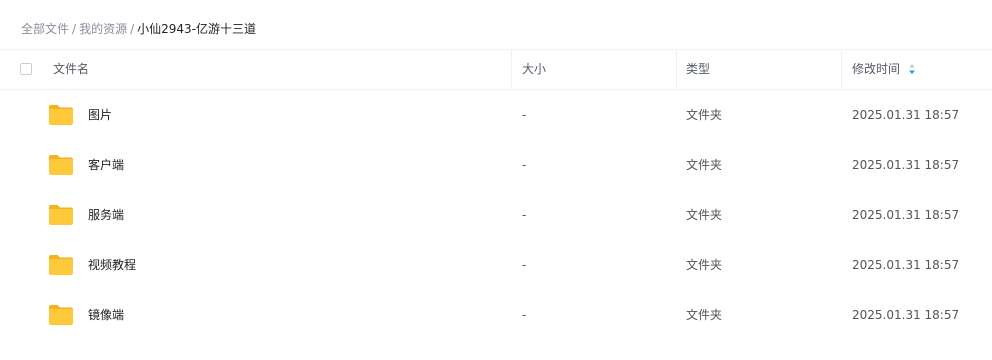  What do you see at coordinates (106, 315) in the screenshot?
I see `file-name: 镜像端` at bounding box center [106, 315].